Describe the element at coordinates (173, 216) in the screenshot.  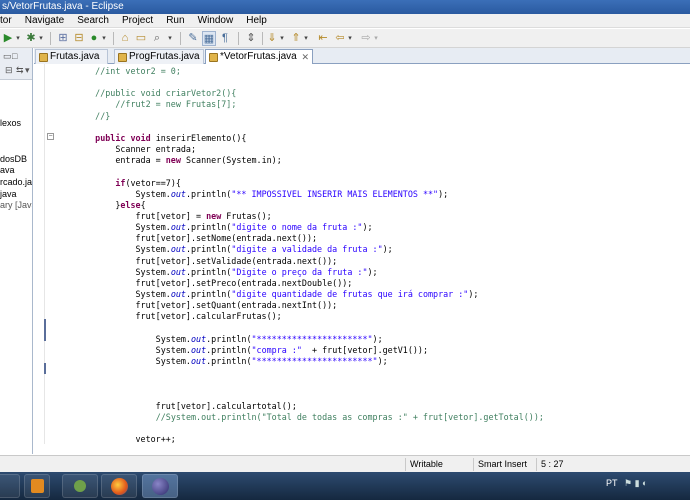
I see `code-line: frut[vetor] = new Frutas();` at that location.